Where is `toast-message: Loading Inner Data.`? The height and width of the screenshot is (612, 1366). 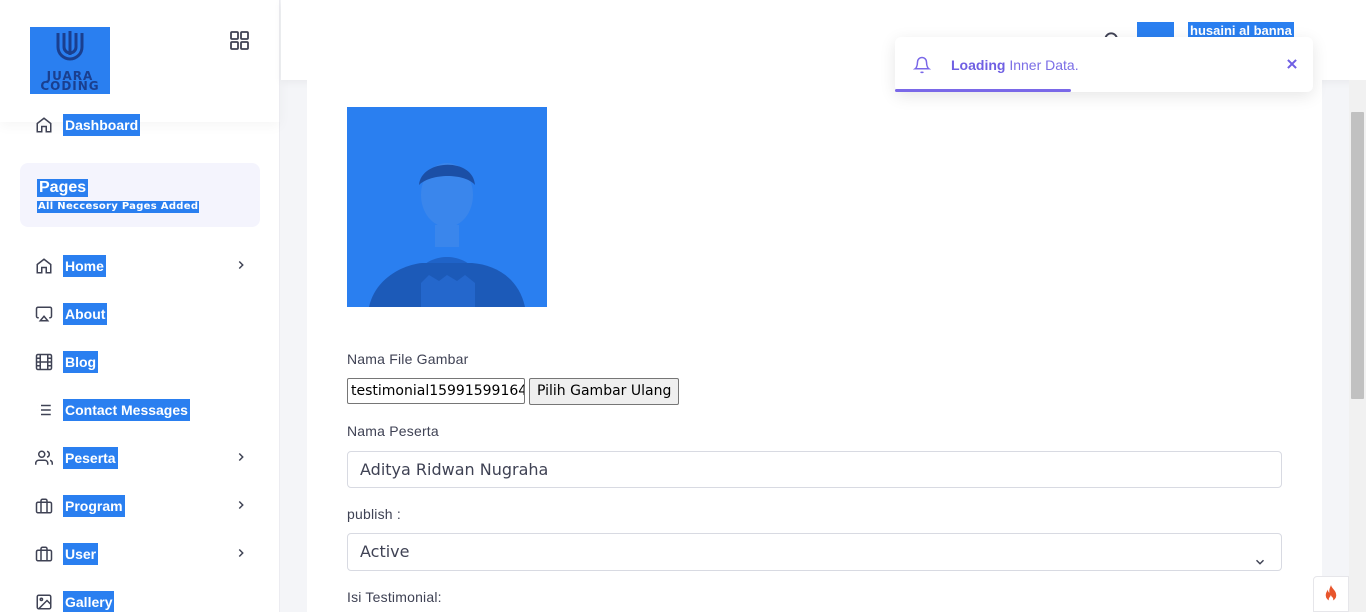
toast-message: Loading Inner Data. is located at coordinates (1015, 65).